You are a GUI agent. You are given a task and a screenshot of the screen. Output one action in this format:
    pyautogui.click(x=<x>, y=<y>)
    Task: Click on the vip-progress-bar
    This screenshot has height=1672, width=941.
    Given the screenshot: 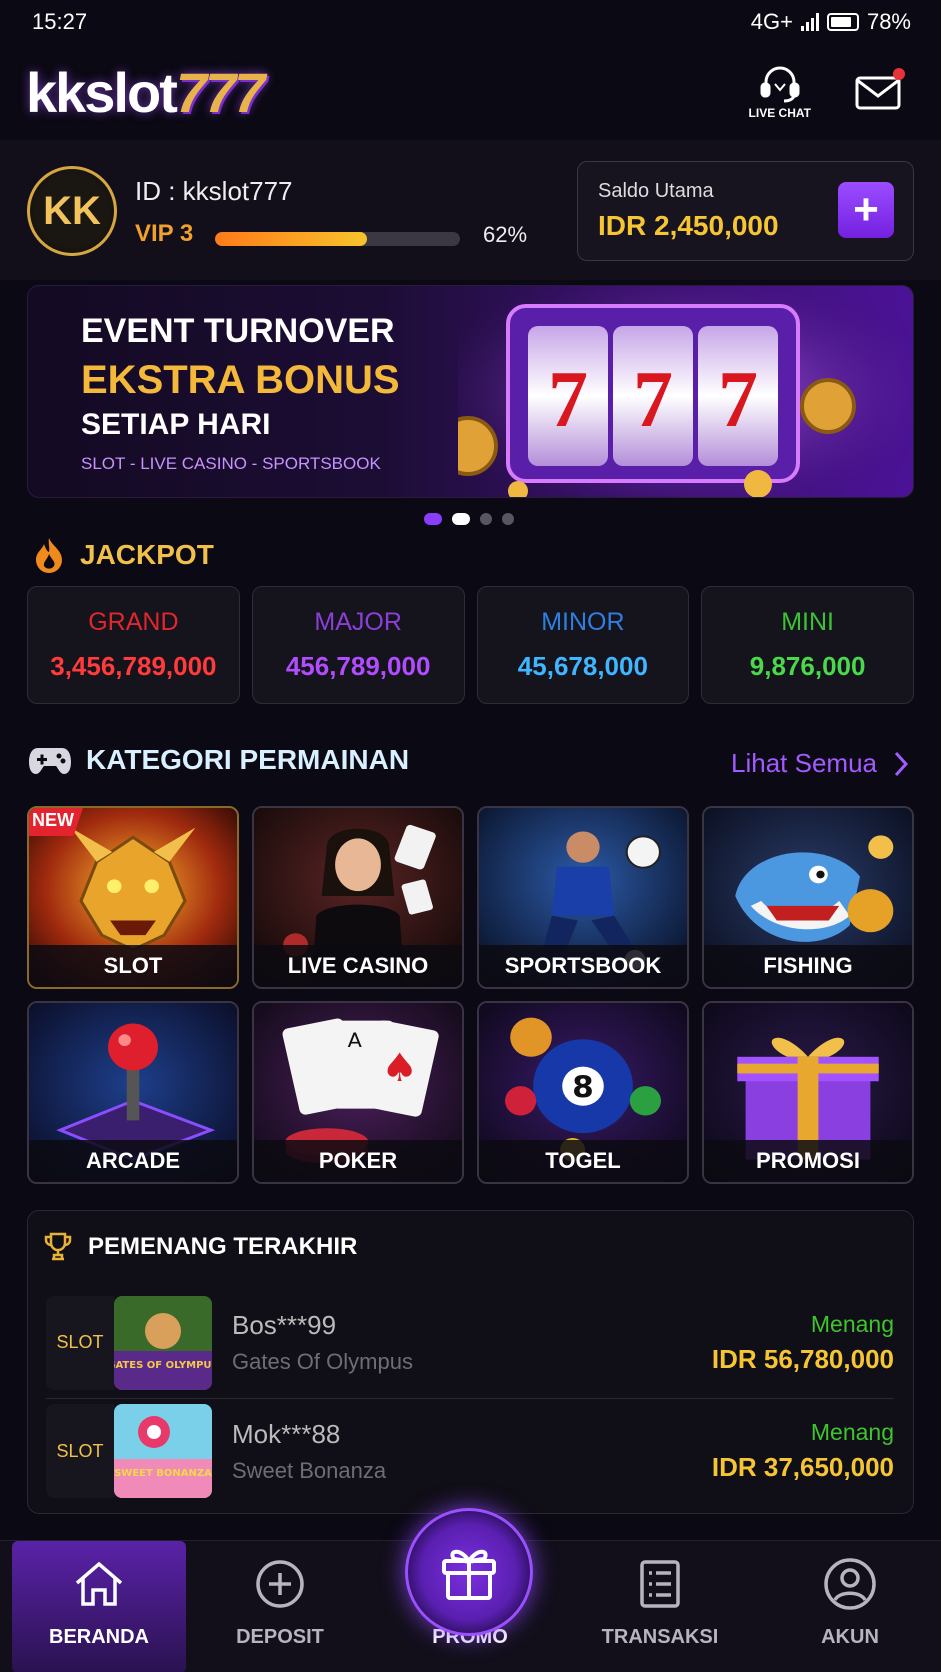 What is the action you would take?
    pyautogui.click(x=337, y=239)
    